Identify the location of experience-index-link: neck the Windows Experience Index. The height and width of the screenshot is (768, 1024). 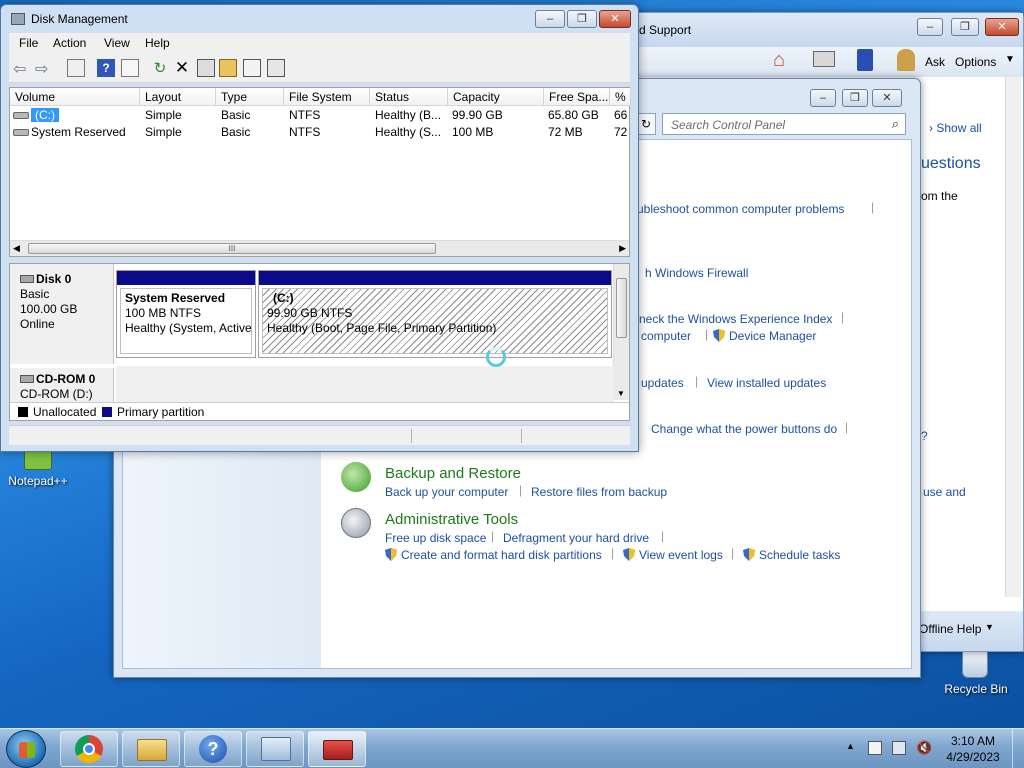
(735, 319).